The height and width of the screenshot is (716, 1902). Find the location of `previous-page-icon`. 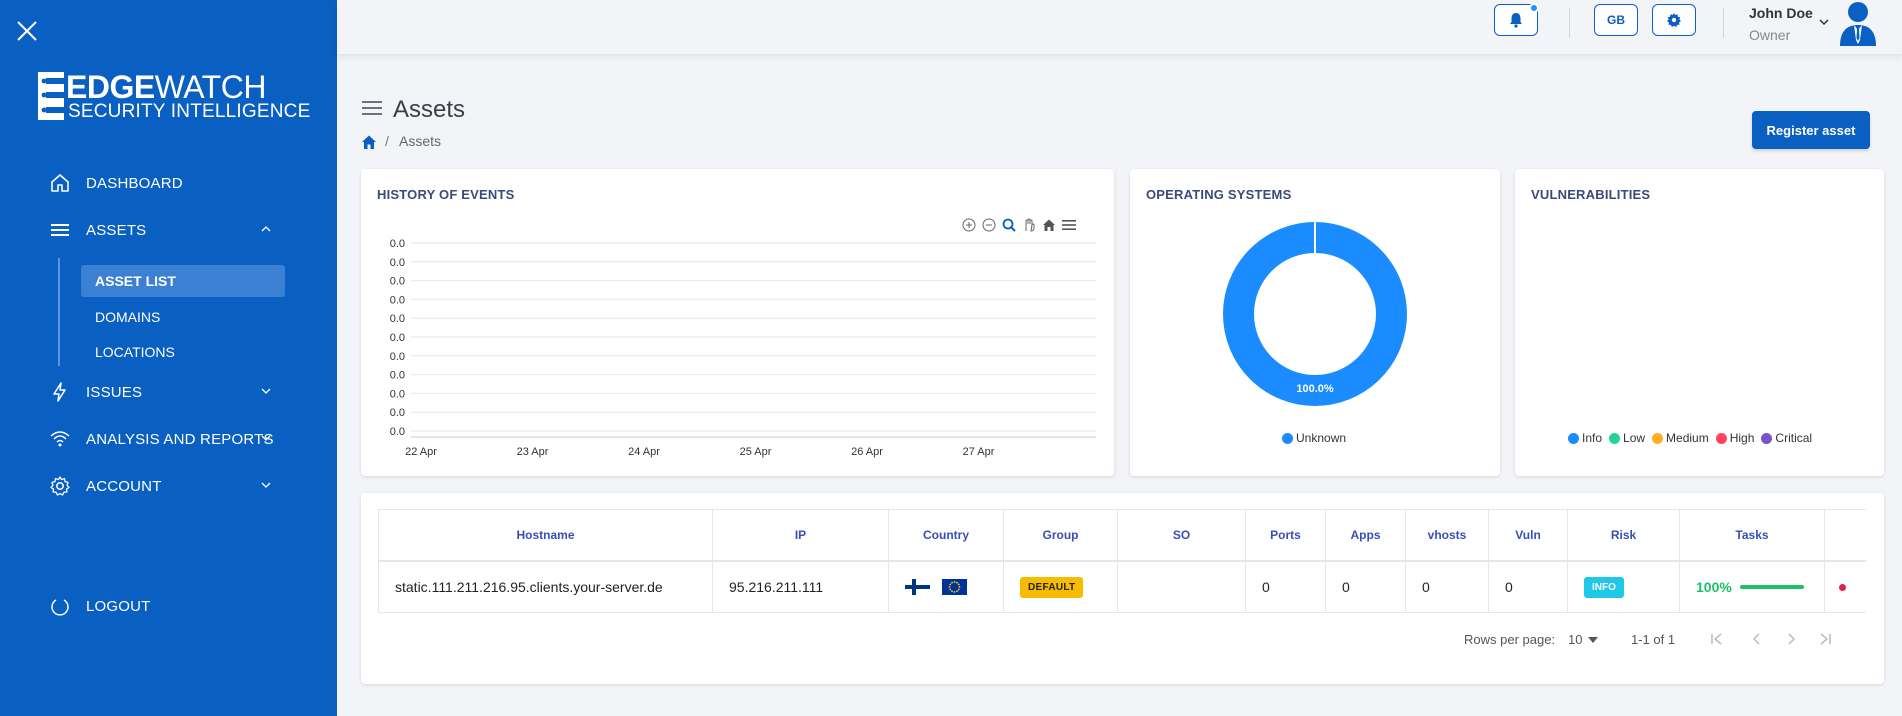

previous-page-icon is located at coordinates (1757, 639).